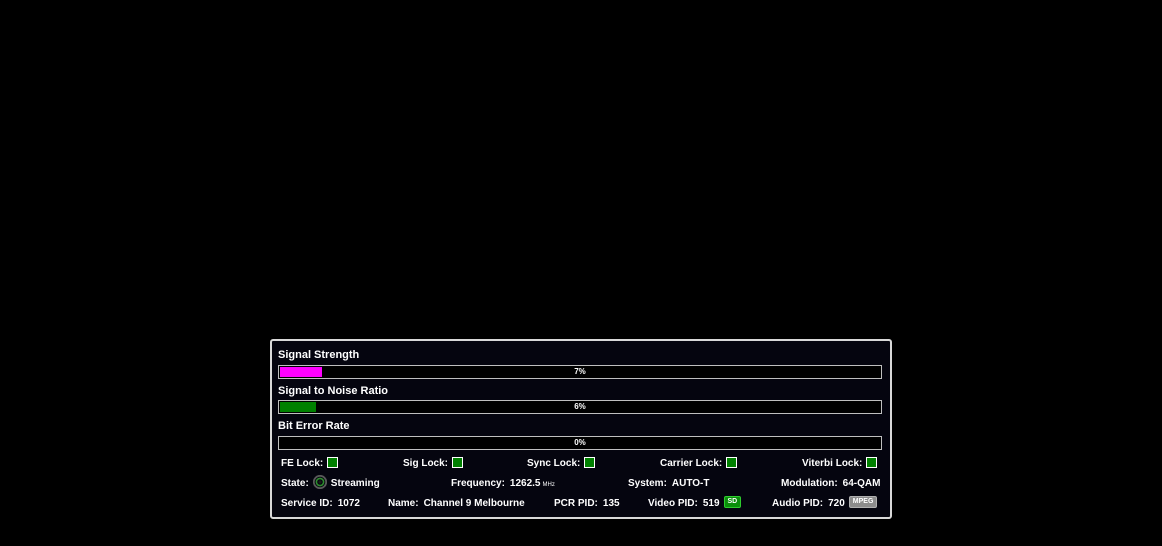  I want to click on video-pid: Video PID: 519 SD, so click(695, 504).